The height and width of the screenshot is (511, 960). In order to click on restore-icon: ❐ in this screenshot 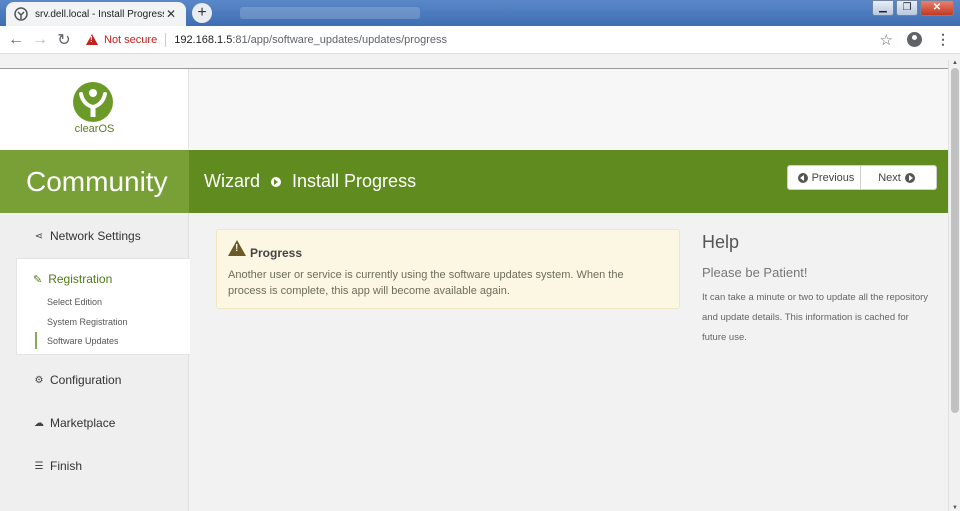, I will do `click(907, 8)`.